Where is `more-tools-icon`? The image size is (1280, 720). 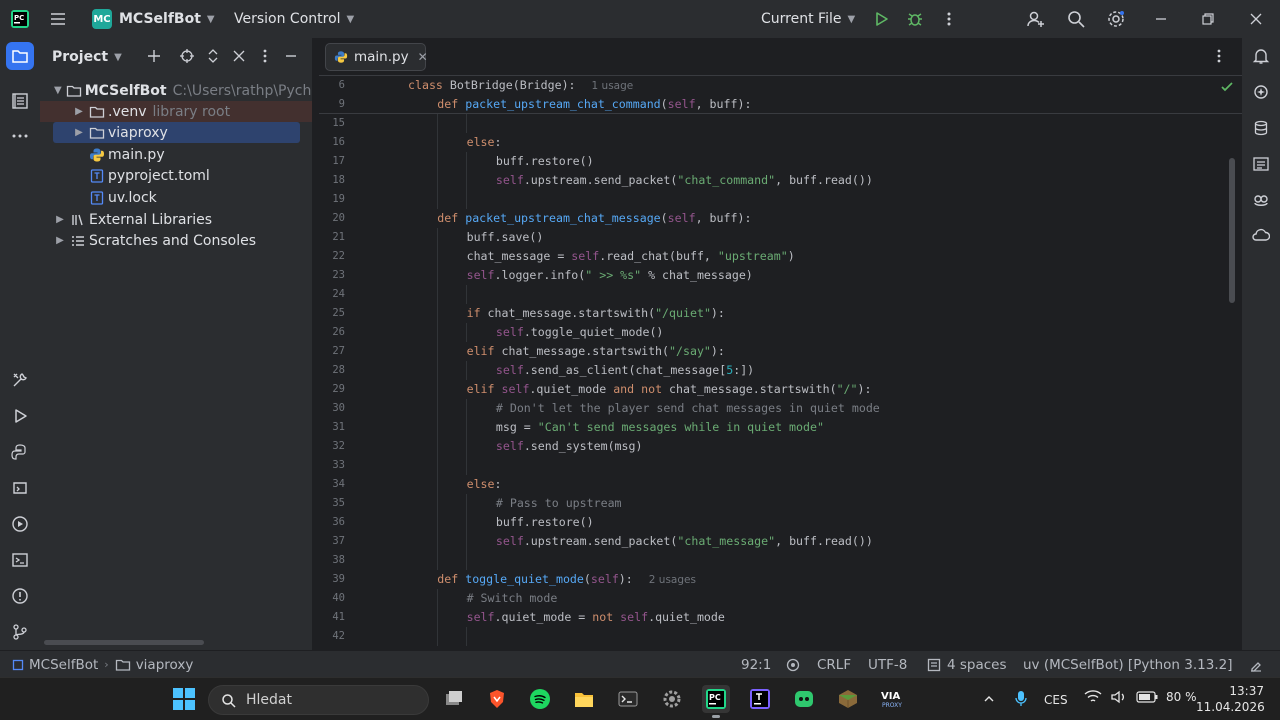 more-tools-icon is located at coordinates (20, 136).